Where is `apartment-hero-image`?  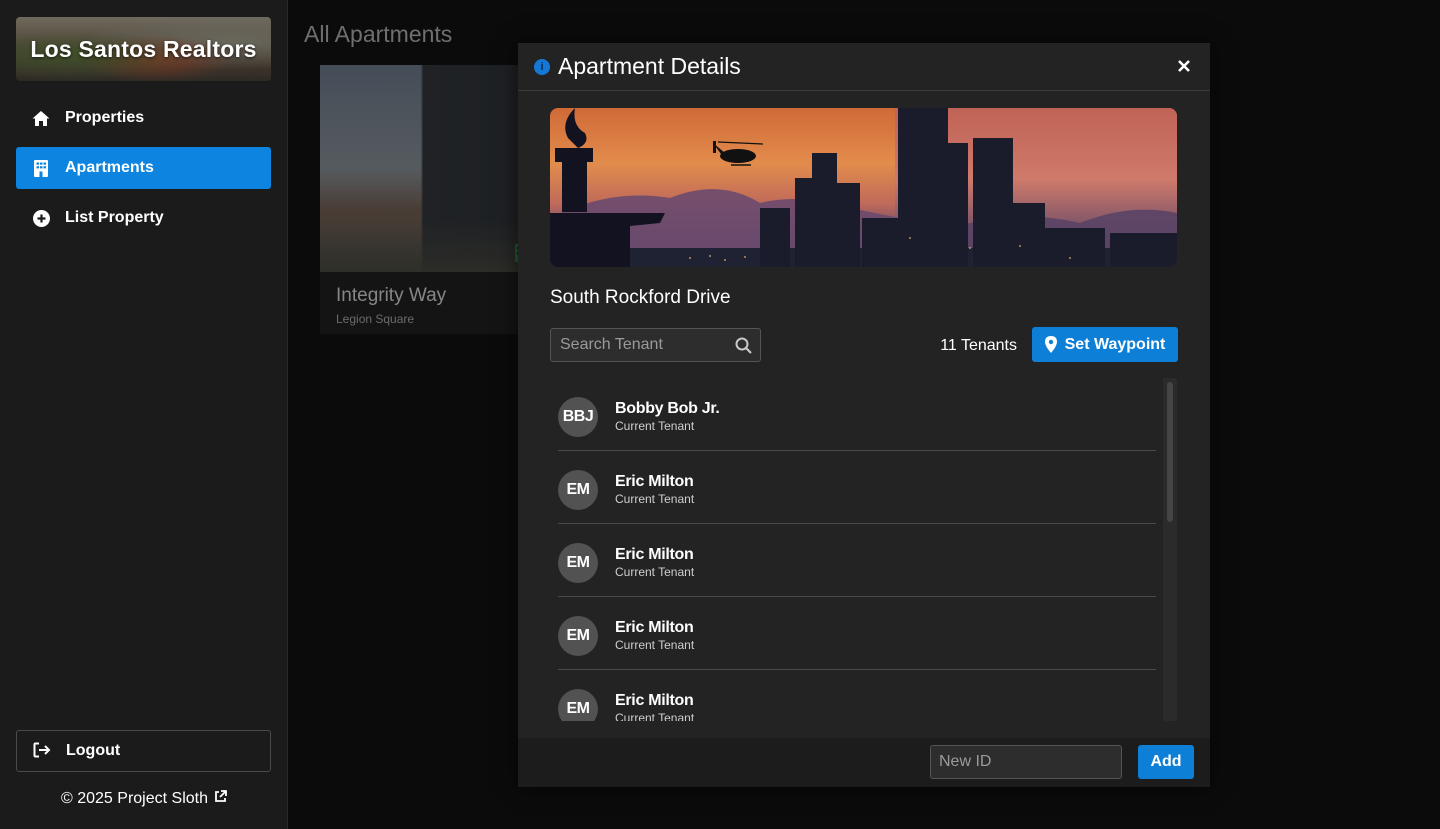
apartment-hero-image is located at coordinates (863, 187).